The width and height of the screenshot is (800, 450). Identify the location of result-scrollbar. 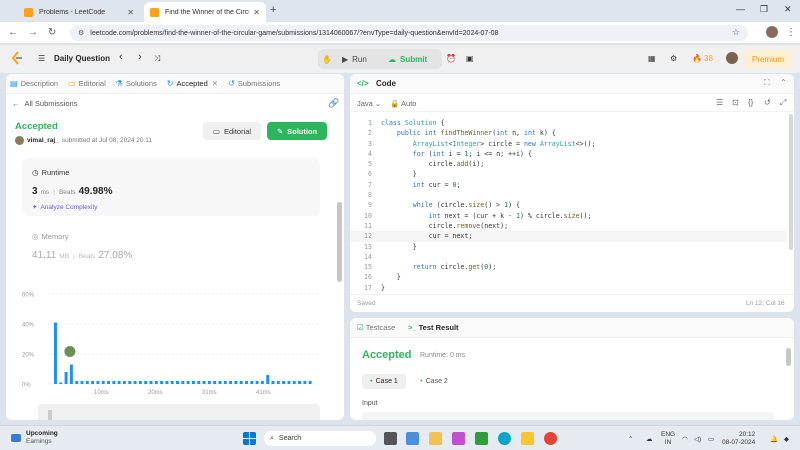
(788, 357).